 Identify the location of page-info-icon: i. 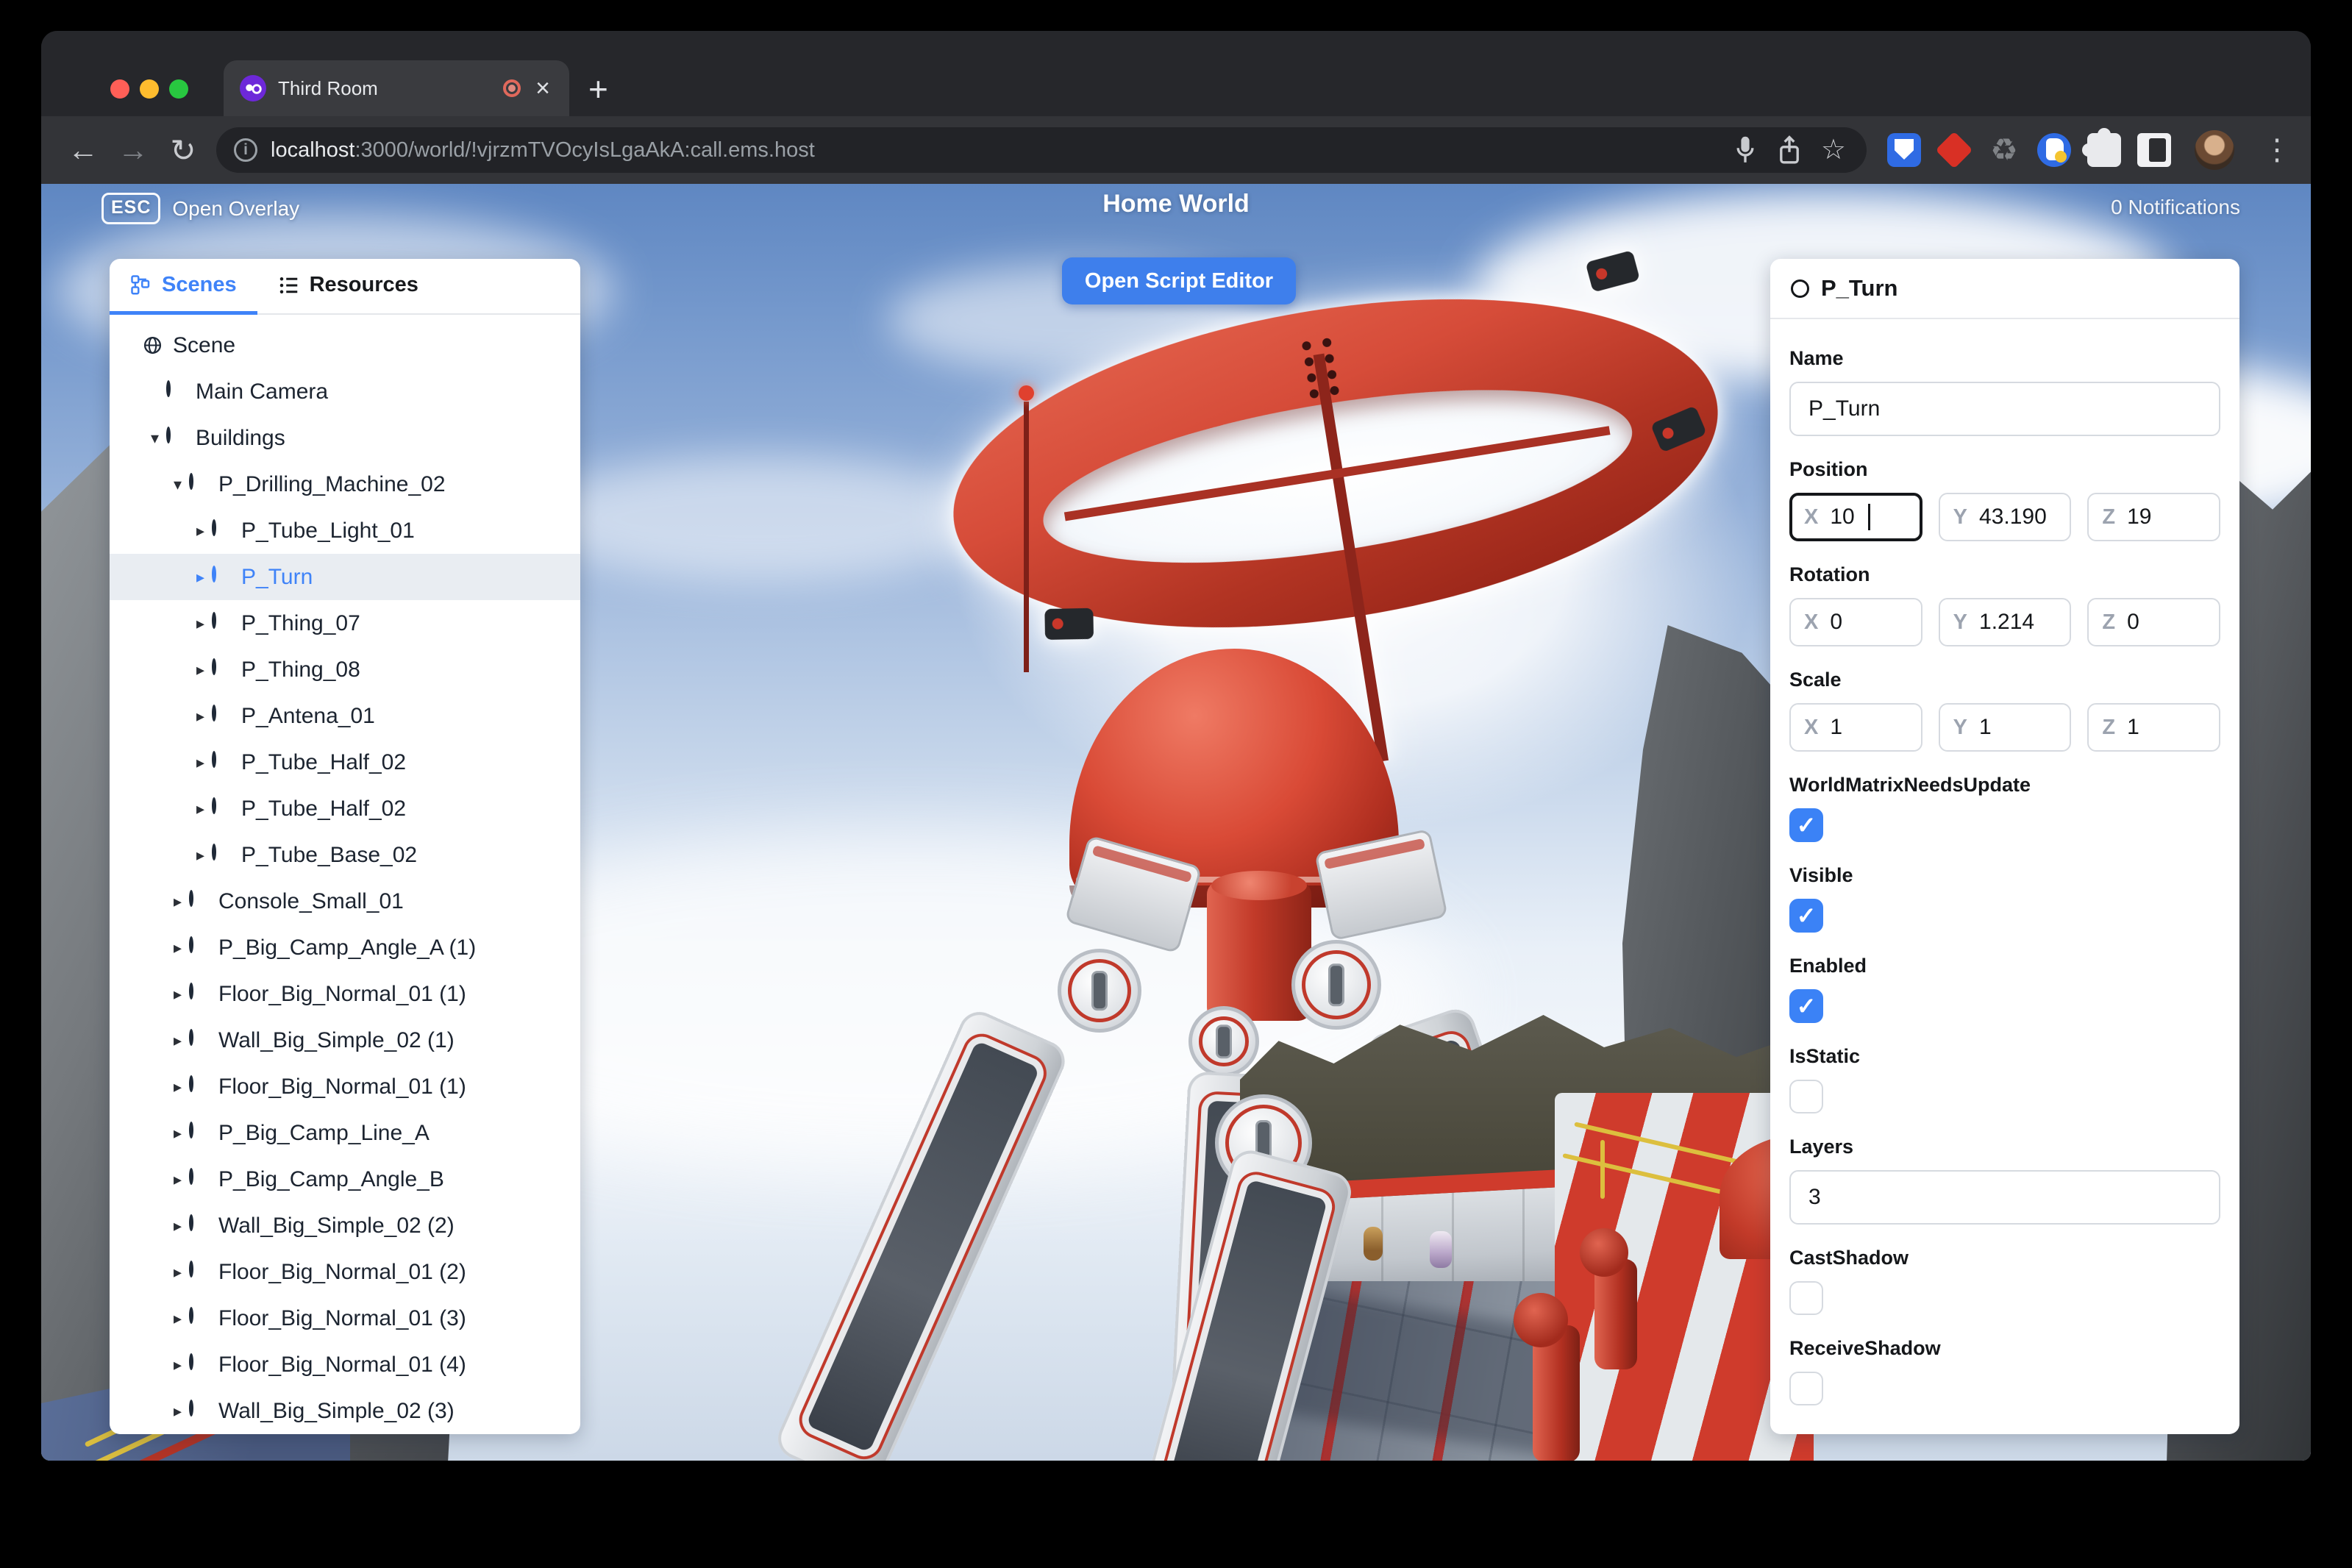
(245, 150).